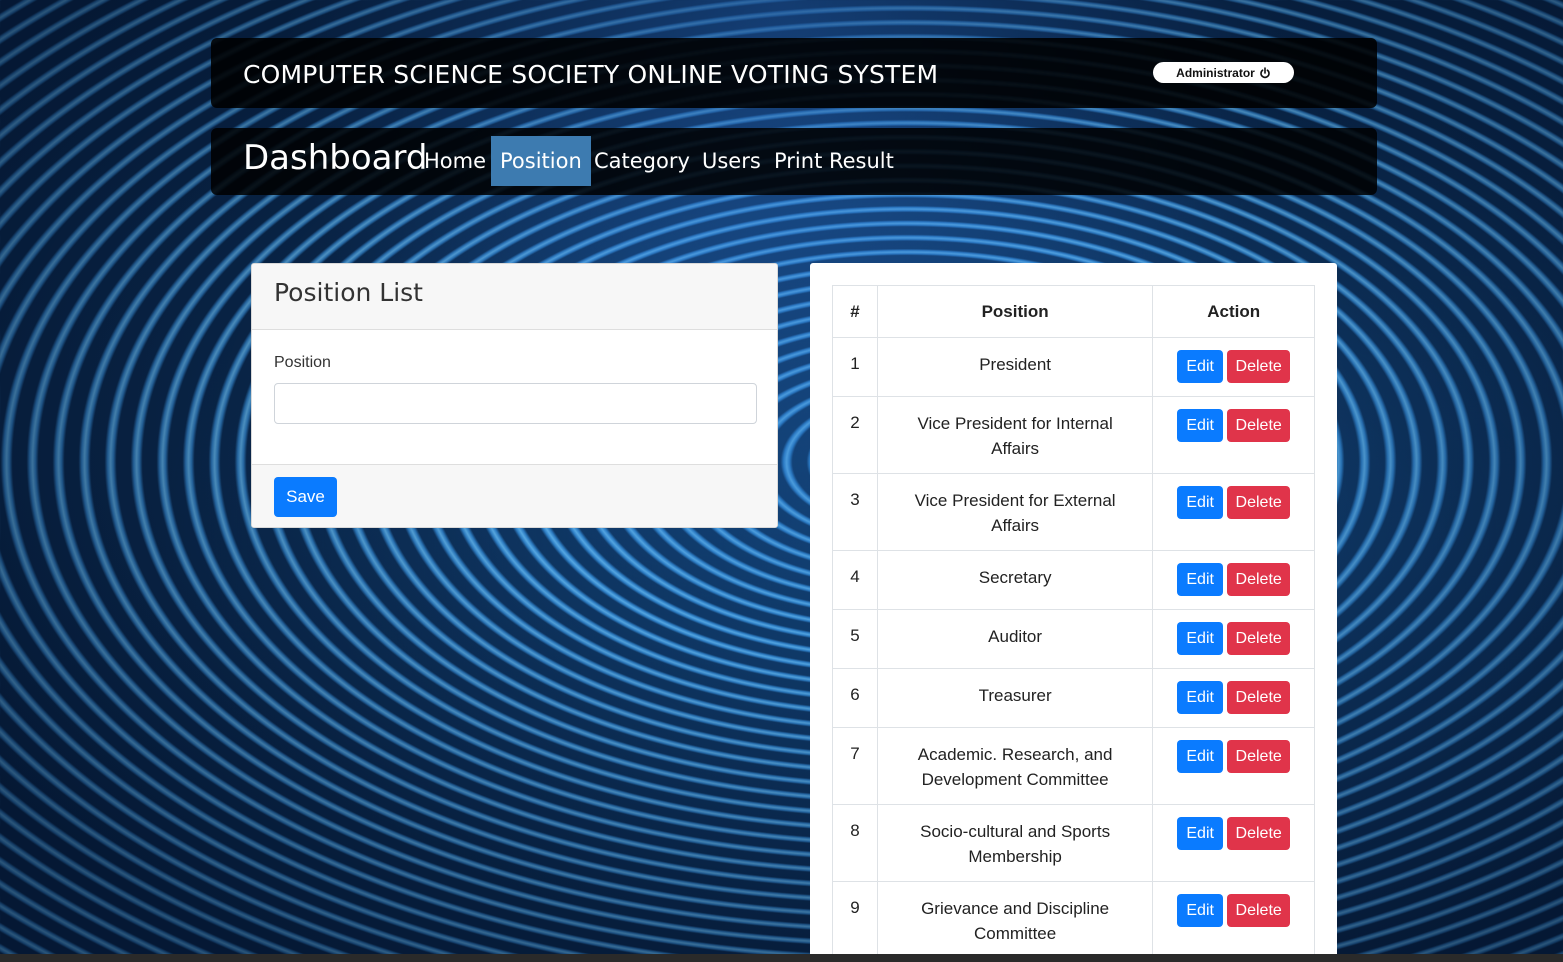 The width and height of the screenshot is (1563, 962). What do you see at coordinates (305, 497) in the screenshot?
I see `save-button: Save` at bounding box center [305, 497].